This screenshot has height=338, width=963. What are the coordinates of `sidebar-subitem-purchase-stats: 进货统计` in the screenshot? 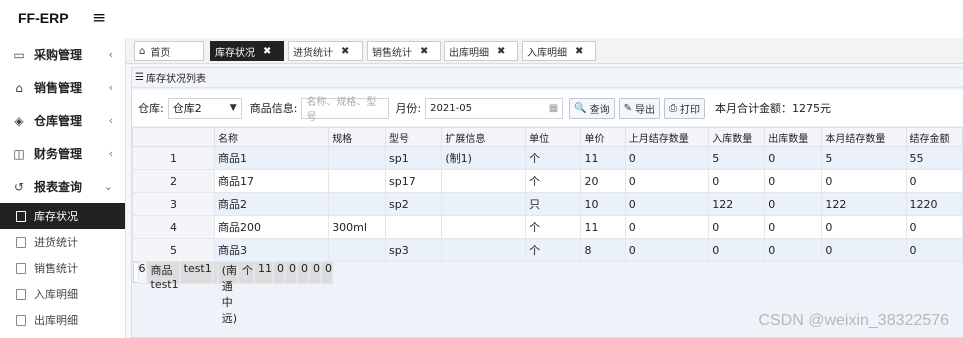 It's located at (62, 242).